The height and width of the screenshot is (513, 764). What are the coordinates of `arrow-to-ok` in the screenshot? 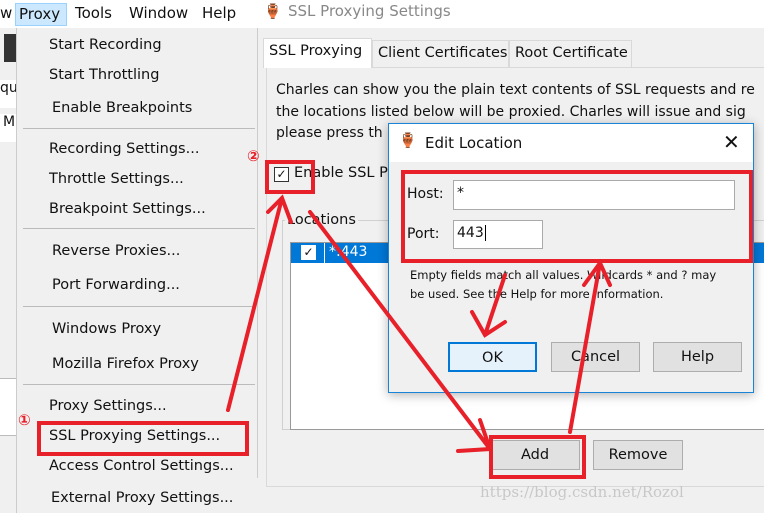 It's located at (488, 305).